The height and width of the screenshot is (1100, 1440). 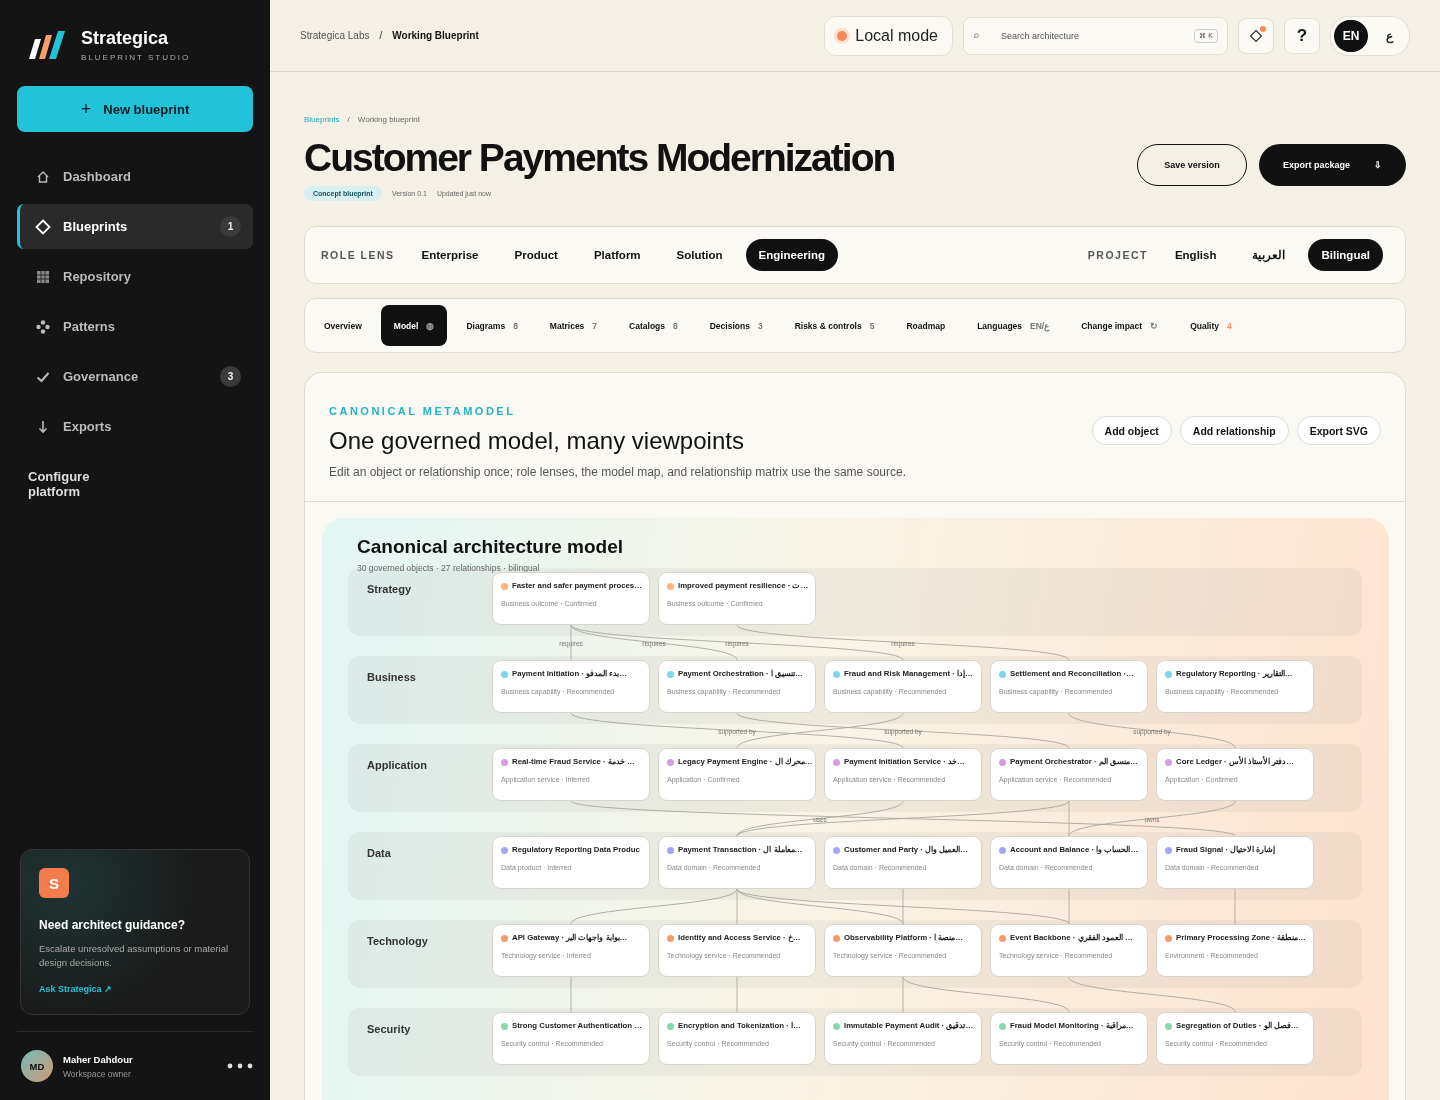 What do you see at coordinates (135, 109) in the screenshot?
I see `new-blueprint-button: + New blueprint` at bounding box center [135, 109].